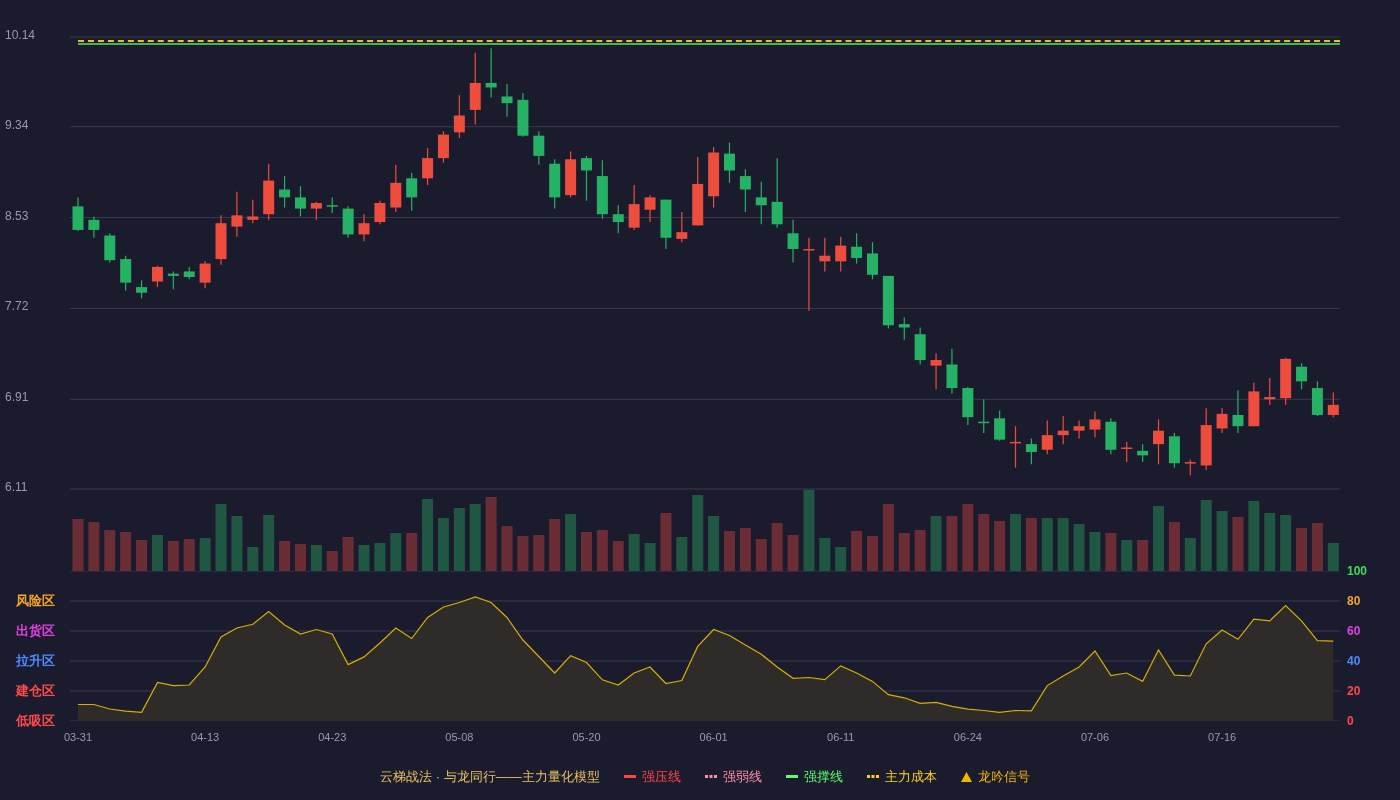  Describe the element at coordinates (823, 777) in the screenshot. I see `legend-label: 强撑线` at that location.